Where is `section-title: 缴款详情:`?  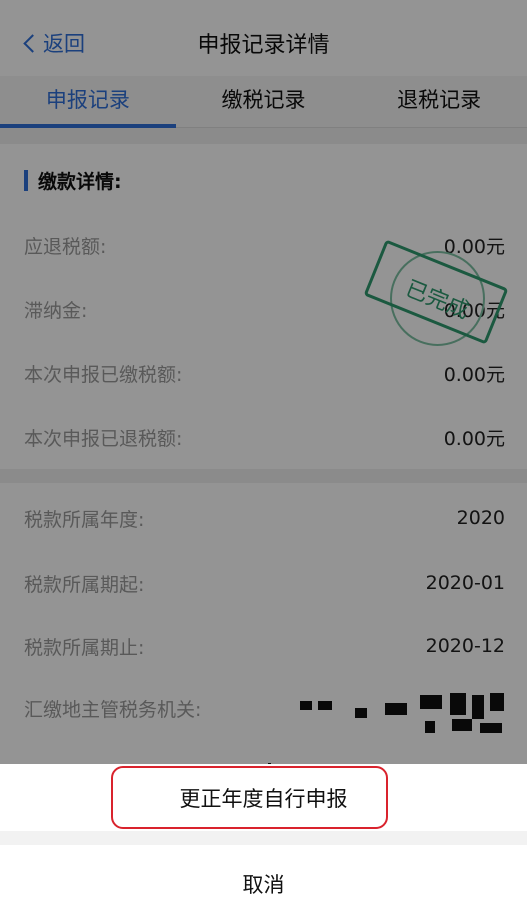
section-title: 缴款详情: is located at coordinates (73, 180).